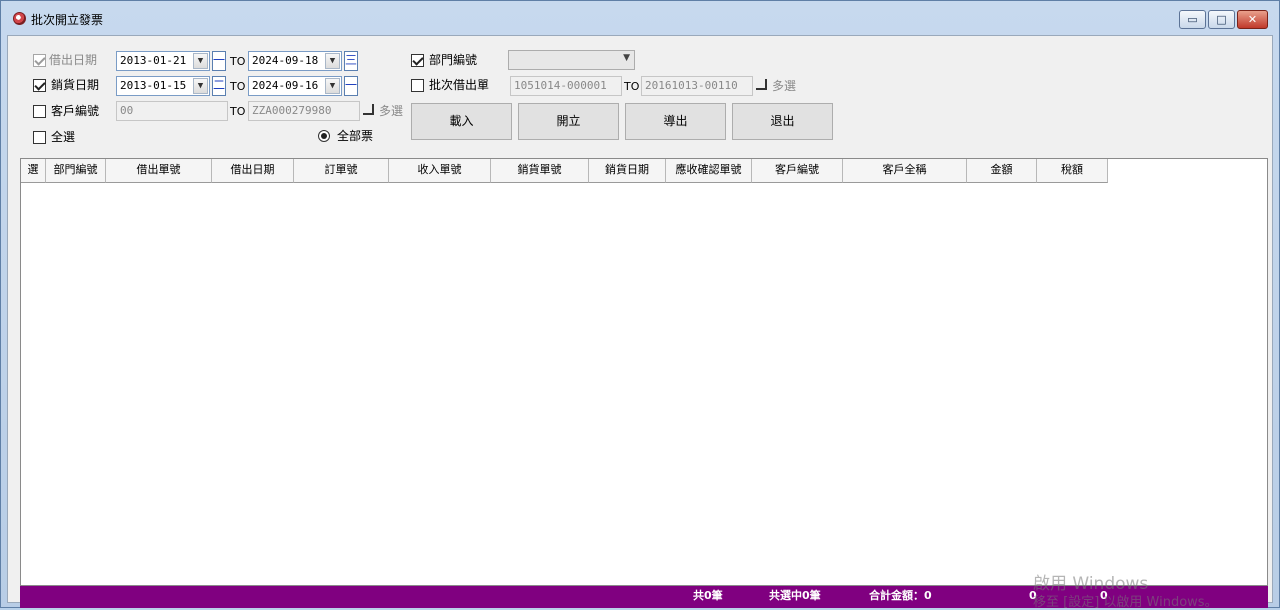 Image resolution: width=1280 pixels, height=610 pixels. What do you see at coordinates (153, 60) in the screenshot?
I see `loan-date-from-value: 2013-01-21` at bounding box center [153, 60].